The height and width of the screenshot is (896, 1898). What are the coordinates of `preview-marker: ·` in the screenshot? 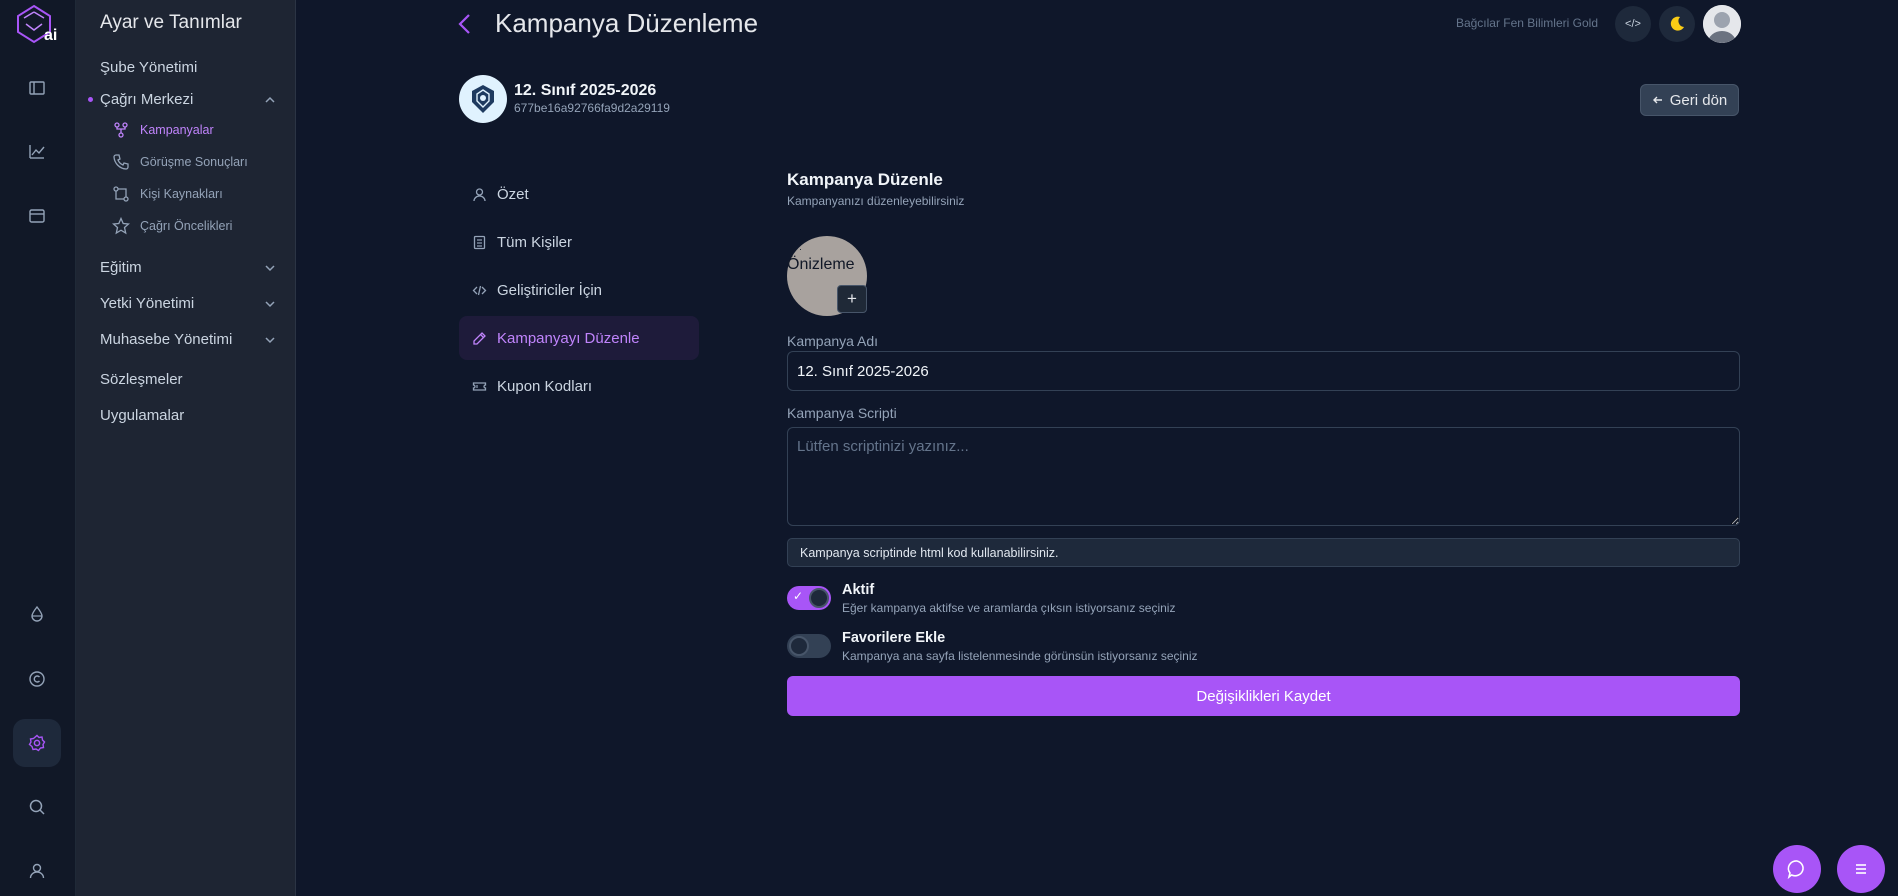 It's located at (800, 249).